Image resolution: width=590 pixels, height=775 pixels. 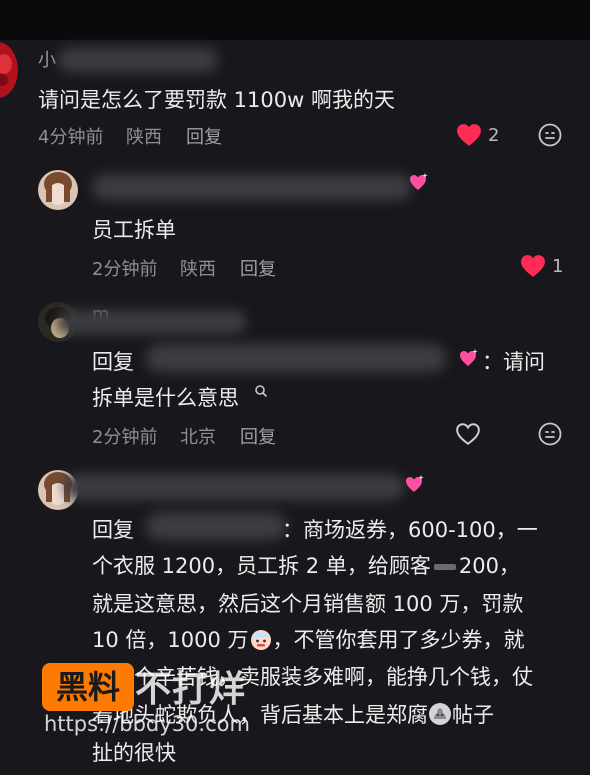 What do you see at coordinates (444, 567) in the screenshot?
I see `redacted-value` at bounding box center [444, 567].